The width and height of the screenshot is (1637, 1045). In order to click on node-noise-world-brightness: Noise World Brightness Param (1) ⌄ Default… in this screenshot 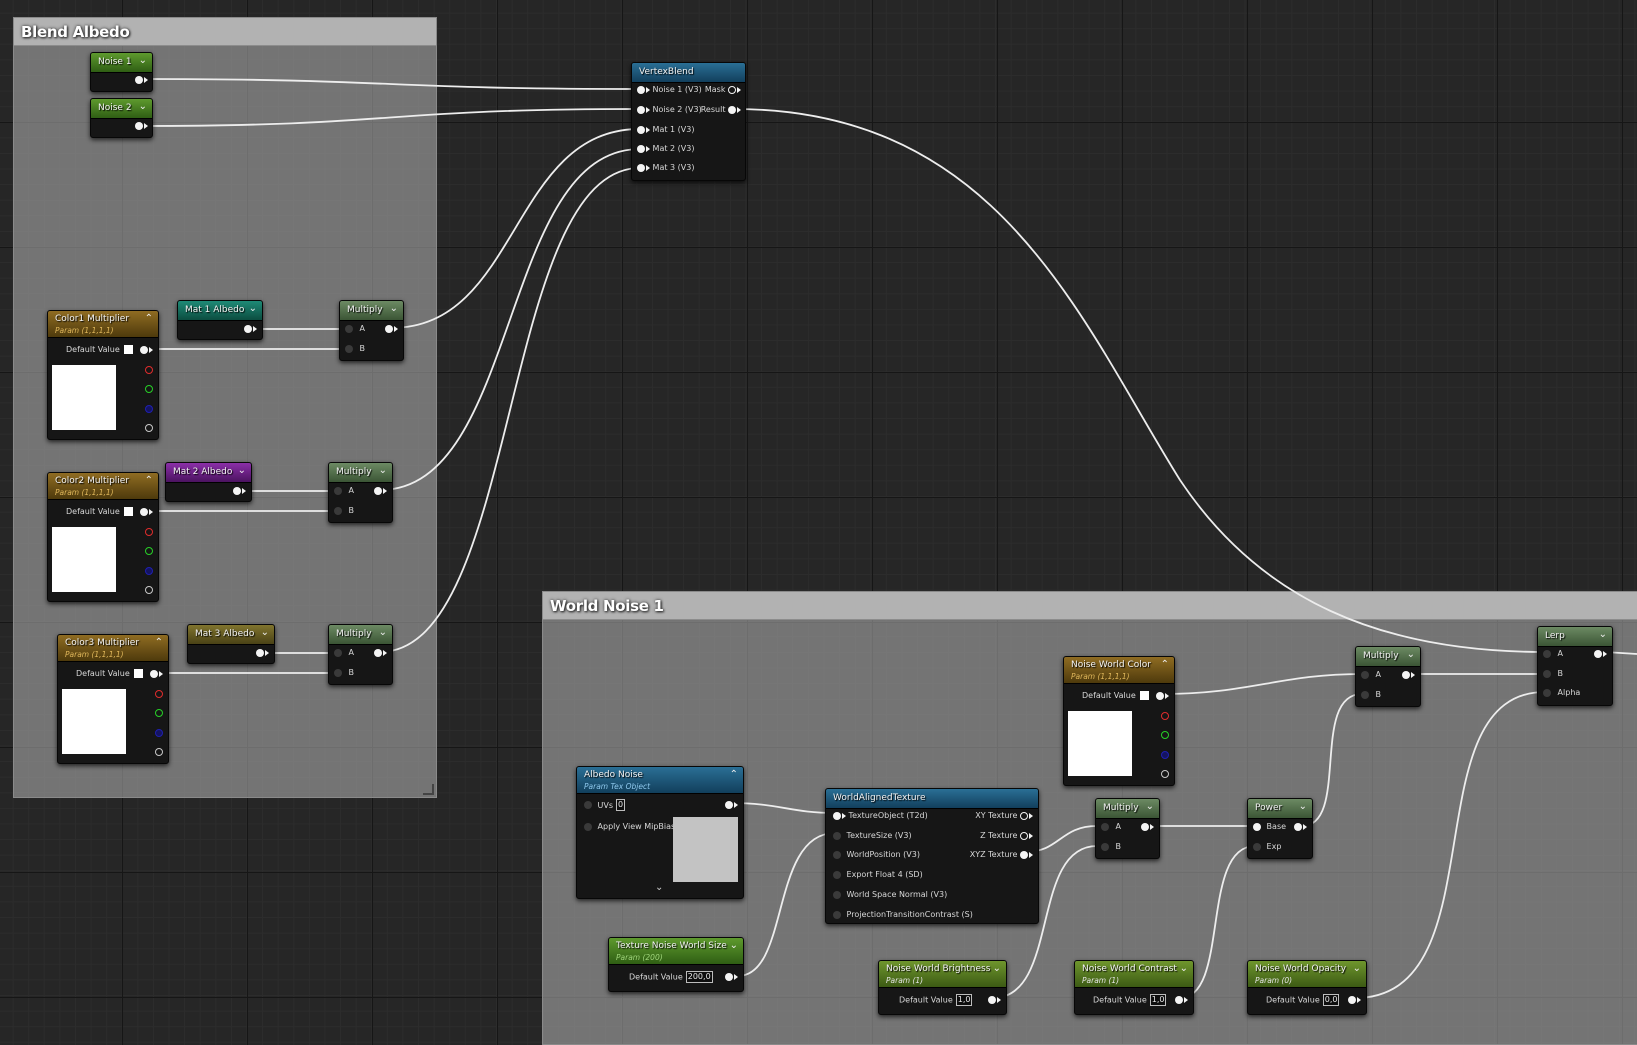, I will do `click(942, 987)`.